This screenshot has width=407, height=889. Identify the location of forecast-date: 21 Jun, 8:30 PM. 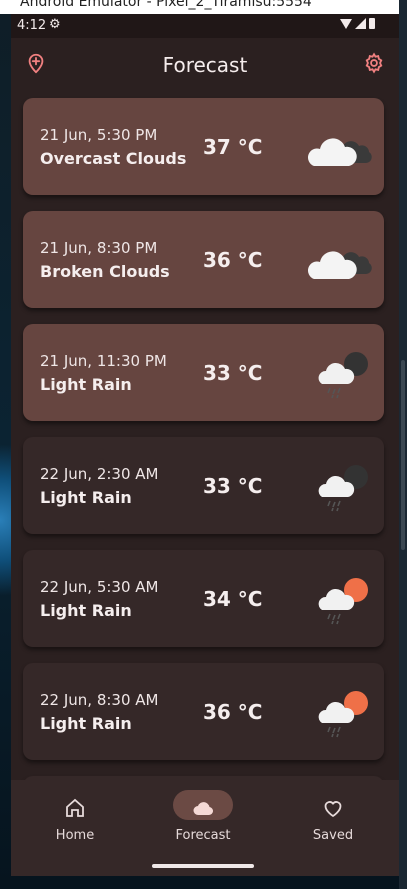
(99, 248).